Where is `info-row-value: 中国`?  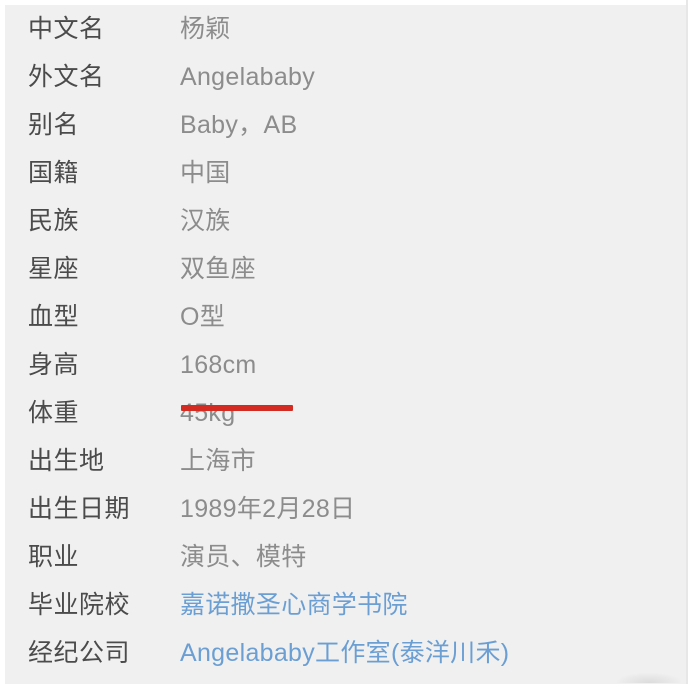 info-row-value: 中国 is located at coordinates (205, 173).